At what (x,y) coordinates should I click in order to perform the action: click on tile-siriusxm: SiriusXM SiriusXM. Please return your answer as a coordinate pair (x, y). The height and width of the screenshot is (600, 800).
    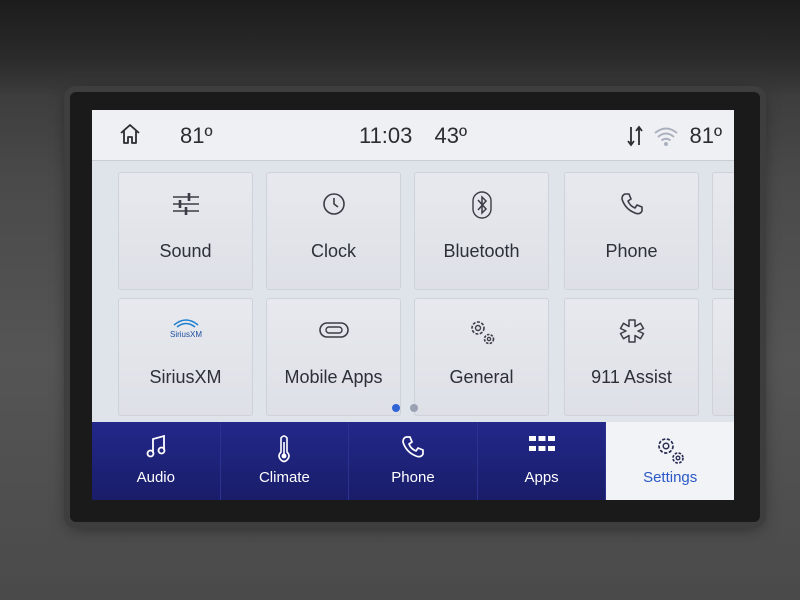
    Looking at the image, I should click on (185, 357).